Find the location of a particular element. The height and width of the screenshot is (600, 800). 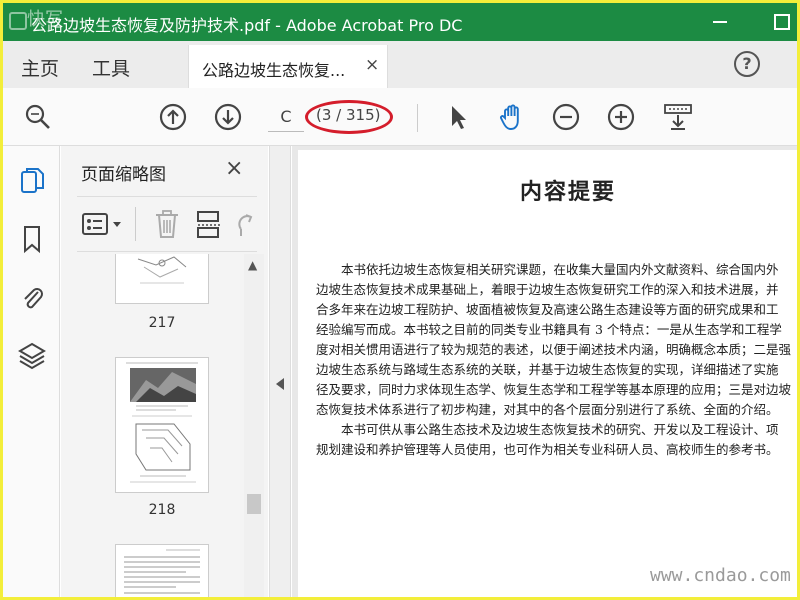

rotate-page-icon is located at coordinates (245, 224).